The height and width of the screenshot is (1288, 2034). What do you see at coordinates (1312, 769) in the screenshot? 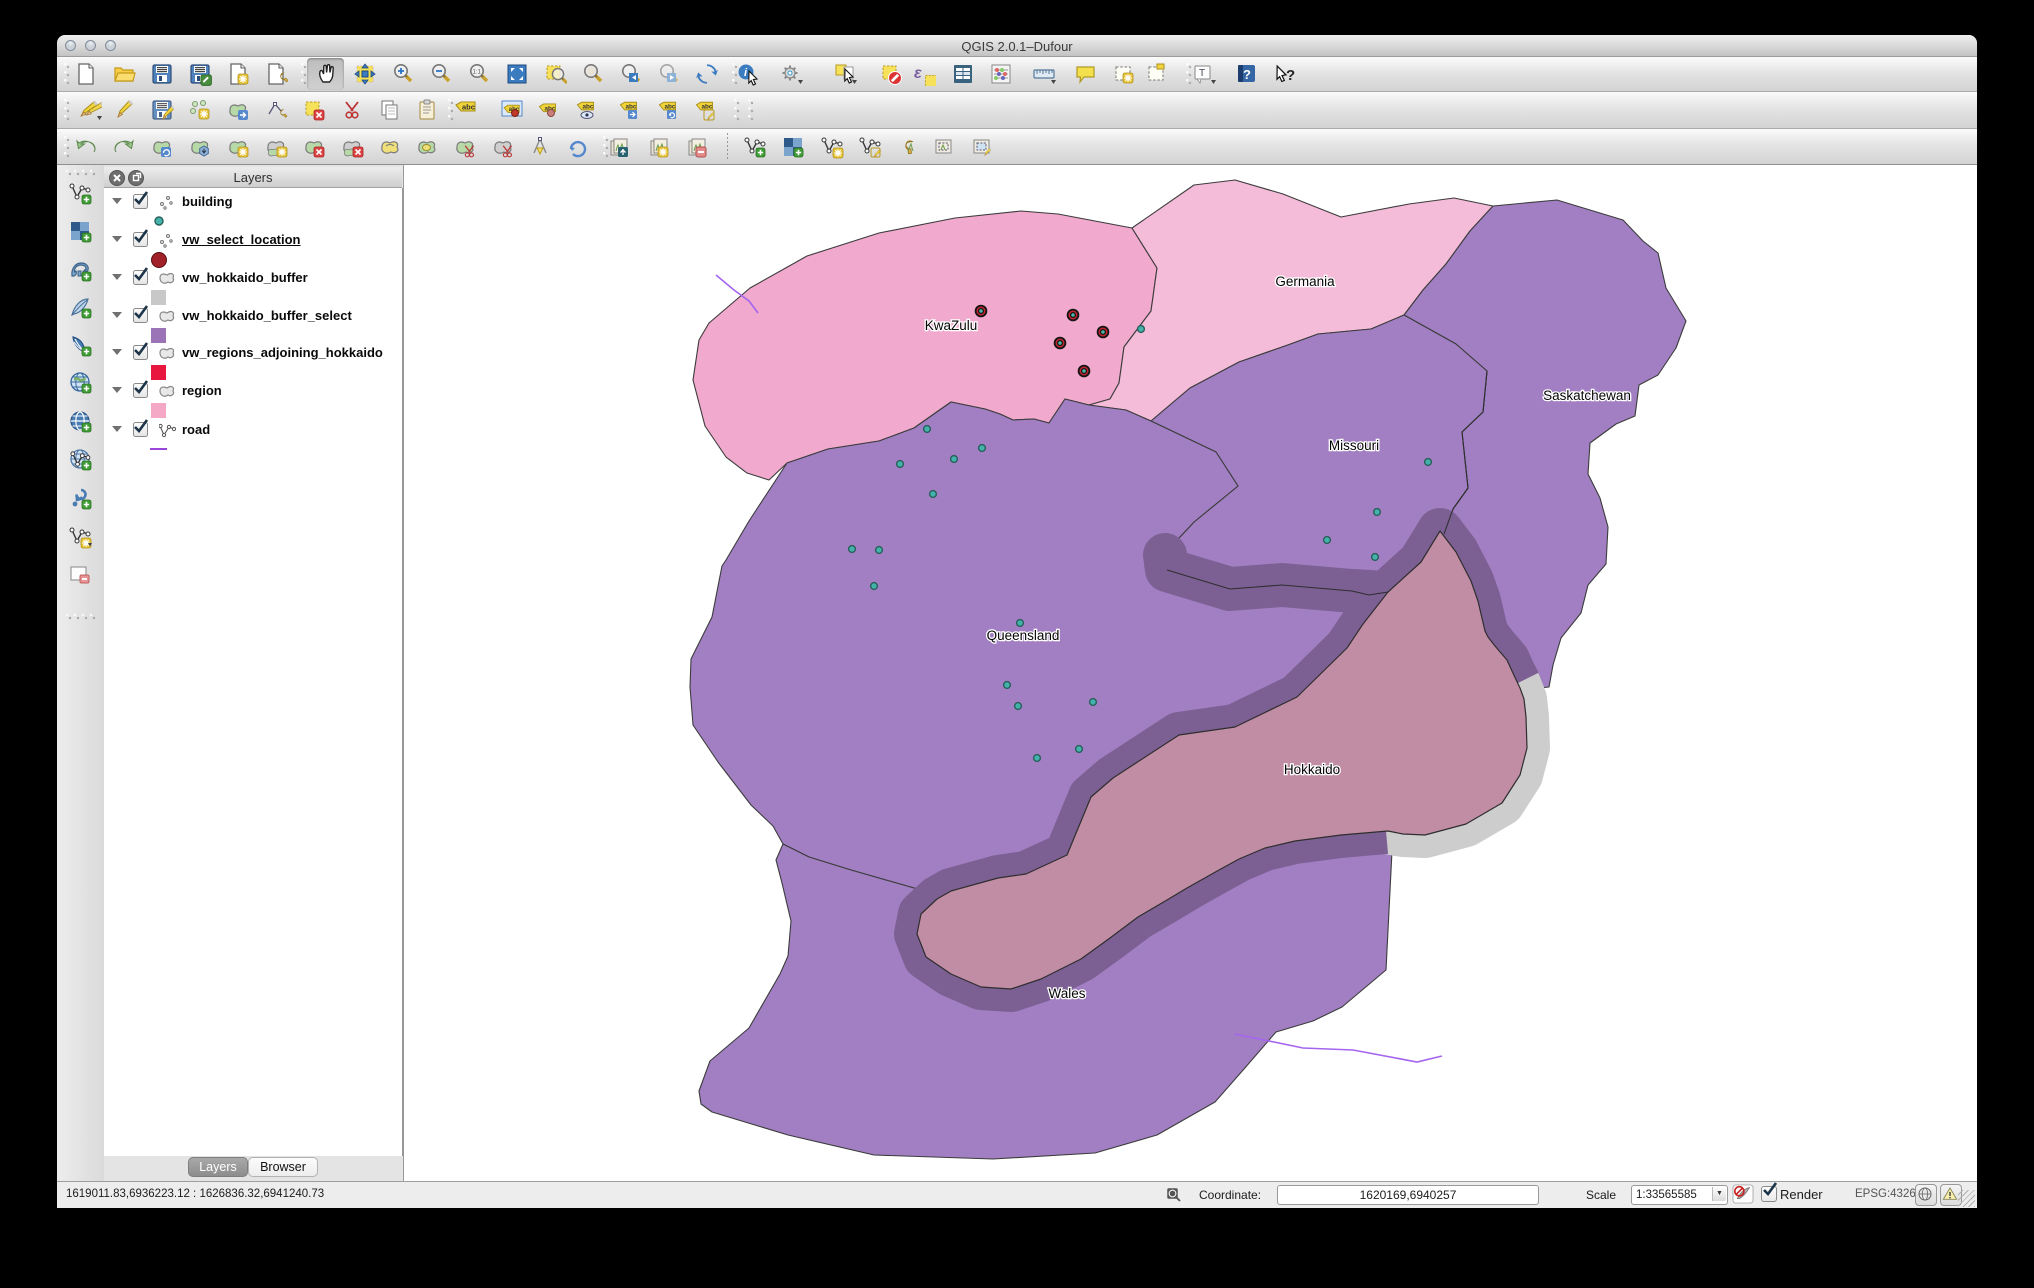
I see `svg-text: Hokkaido` at bounding box center [1312, 769].